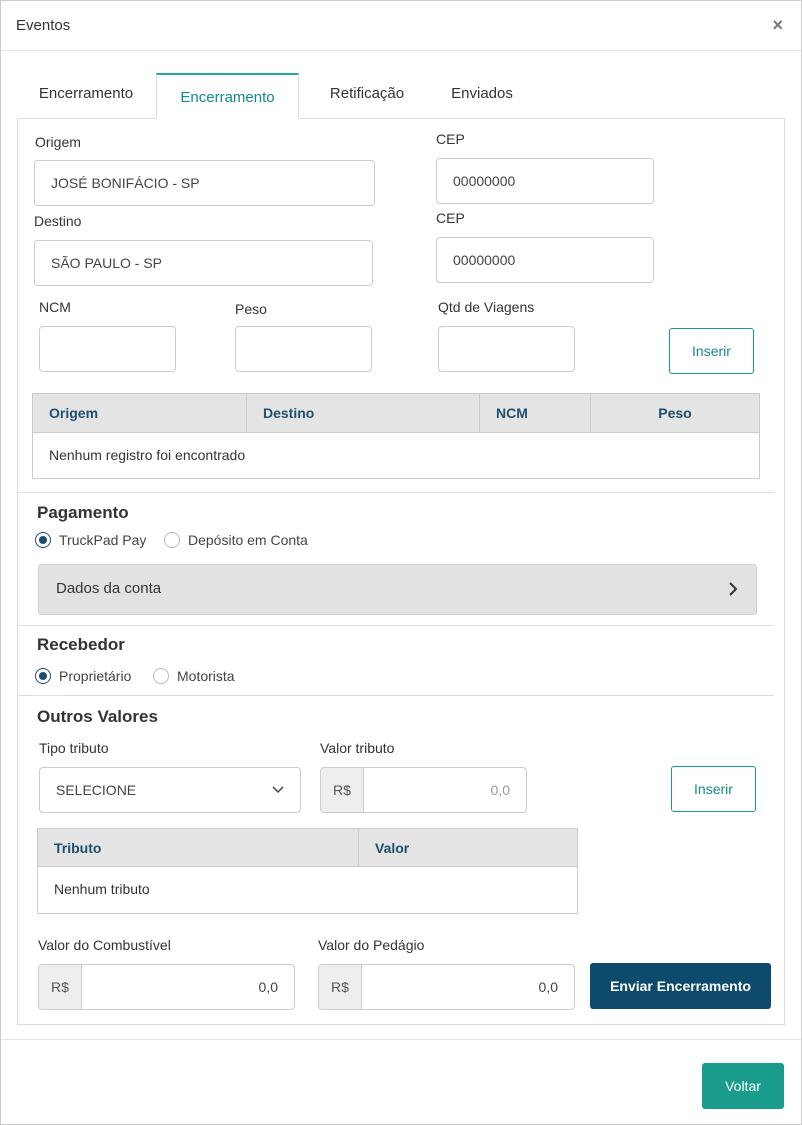 The image size is (802, 1125). I want to click on col-tributo: Tributo, so click(78, 847).